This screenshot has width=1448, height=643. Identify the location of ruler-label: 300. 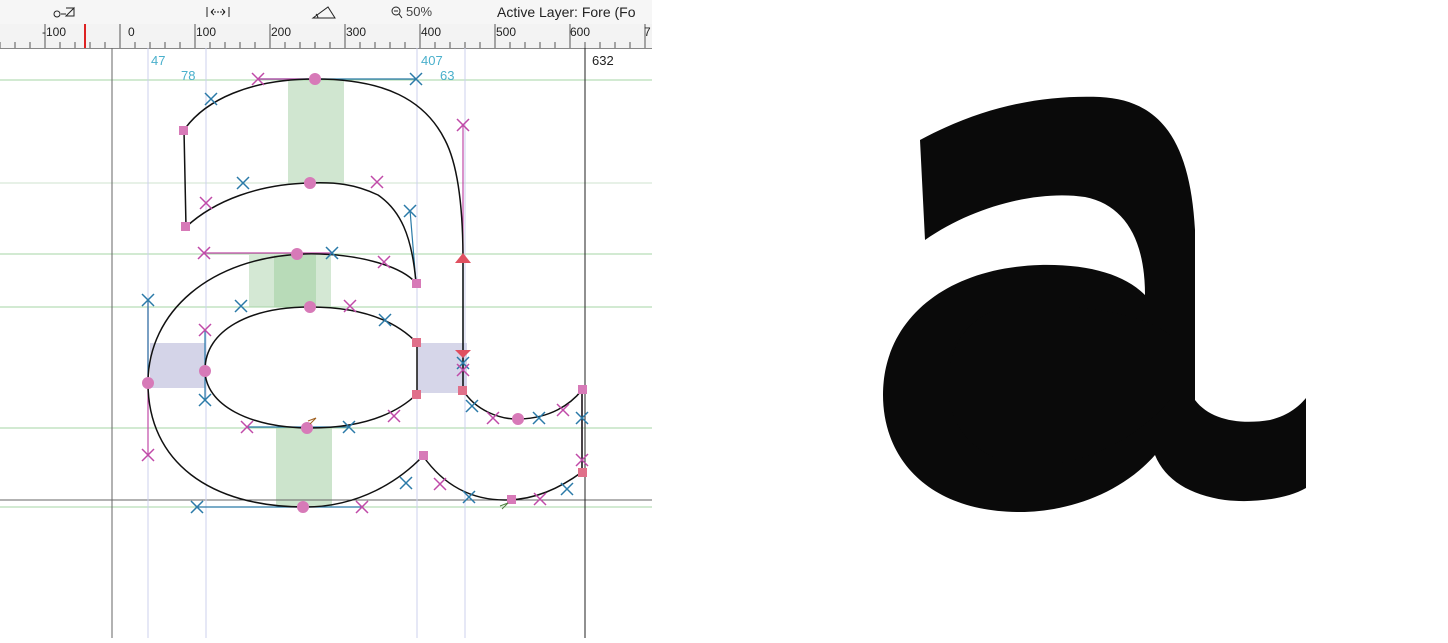
(356, 32).